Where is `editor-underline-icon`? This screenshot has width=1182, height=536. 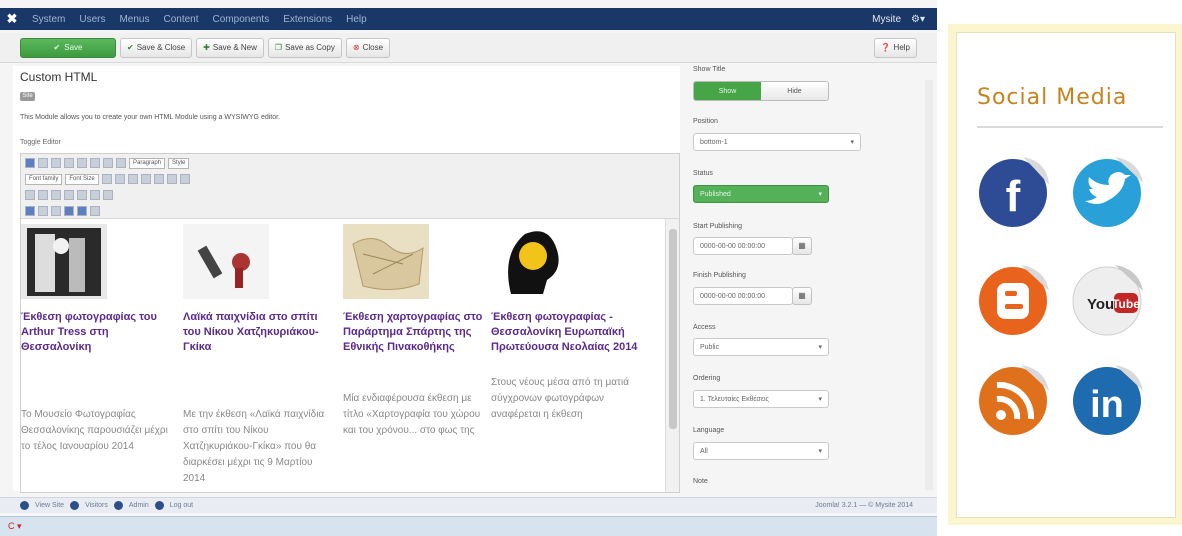
editor-underline-icon is located at coordinates (56, 163).